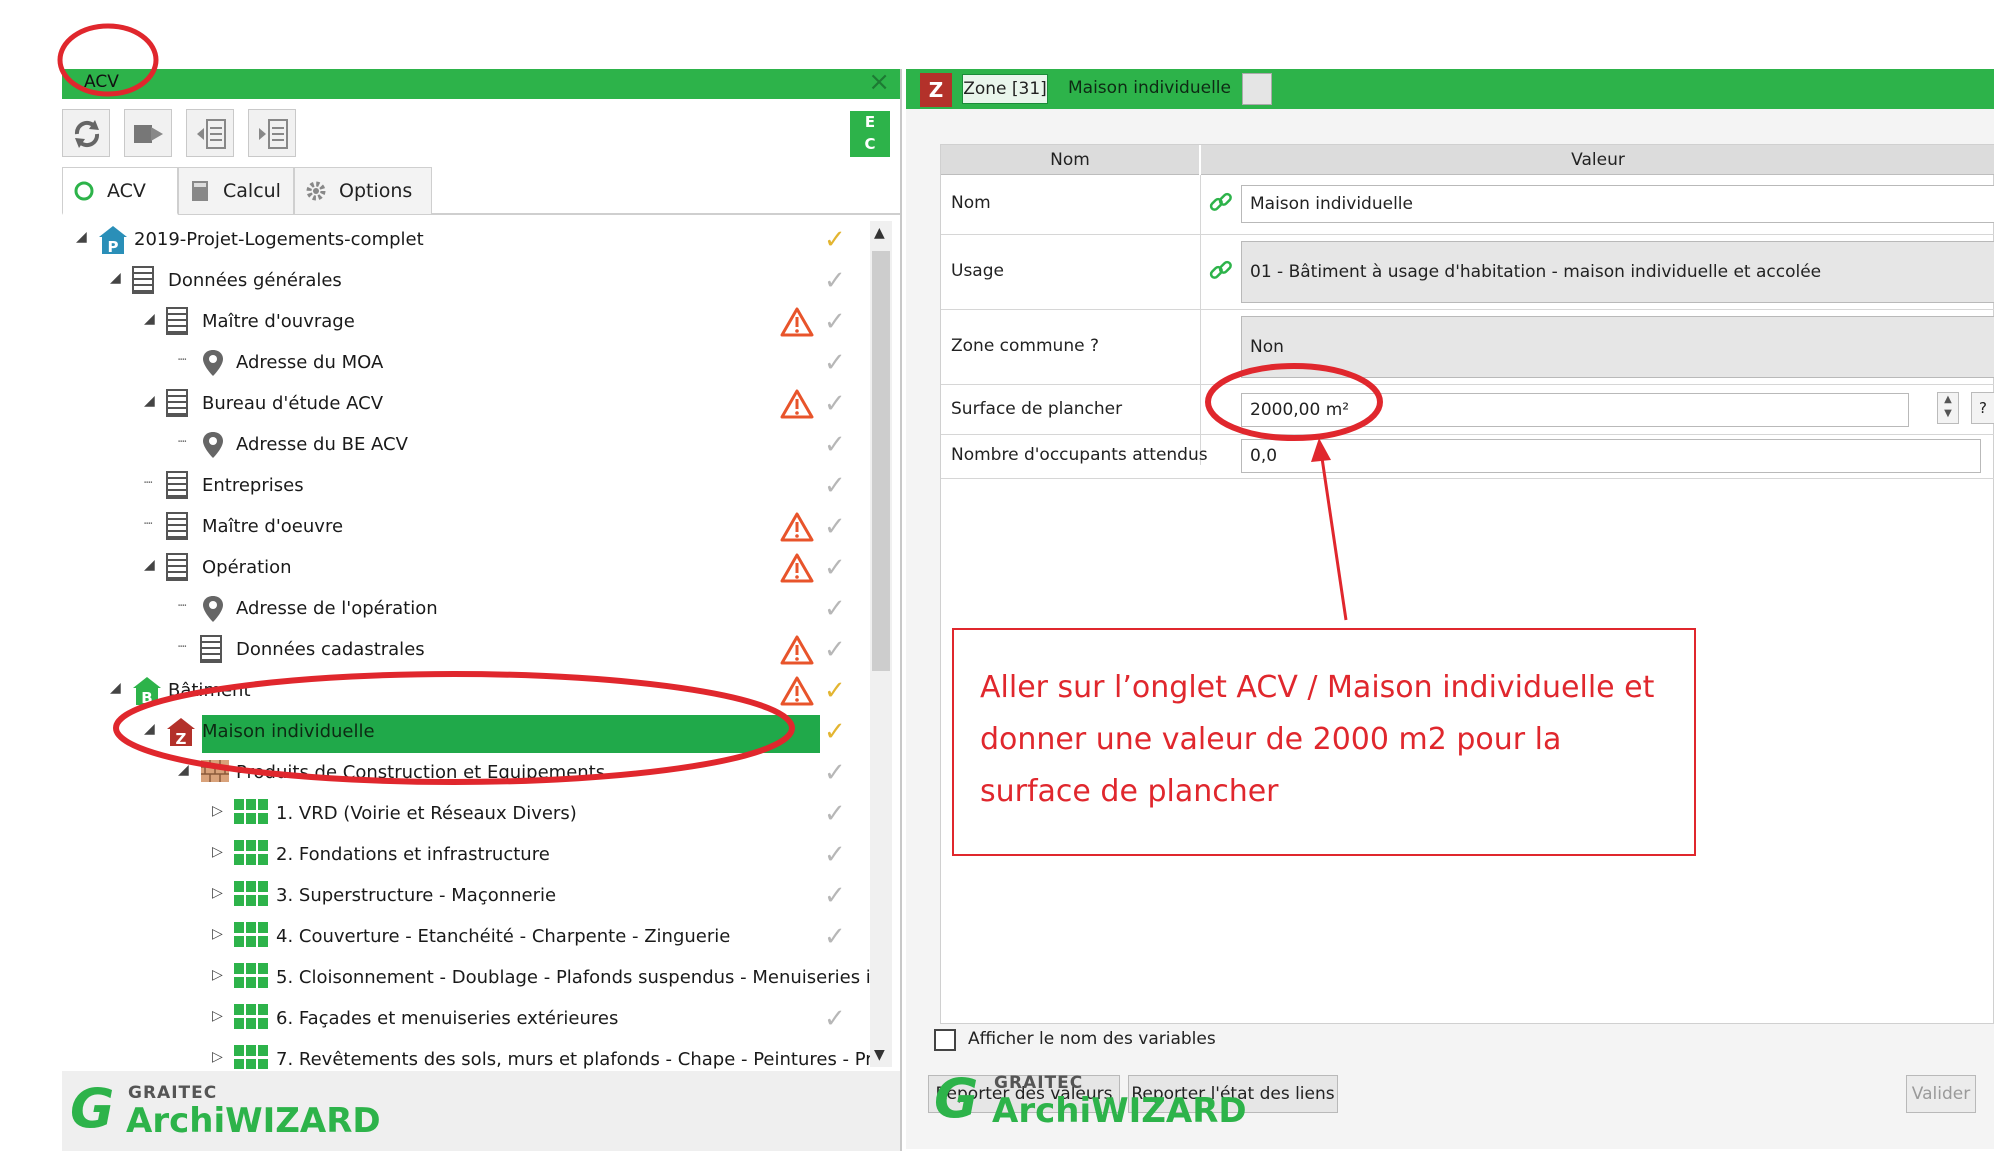 The image size is (2008, 1170). What do you see at coordinates (1294, 402) in the screenshot?
I see `highlight-ellipse-surface` at bounding box center [1294, 402].